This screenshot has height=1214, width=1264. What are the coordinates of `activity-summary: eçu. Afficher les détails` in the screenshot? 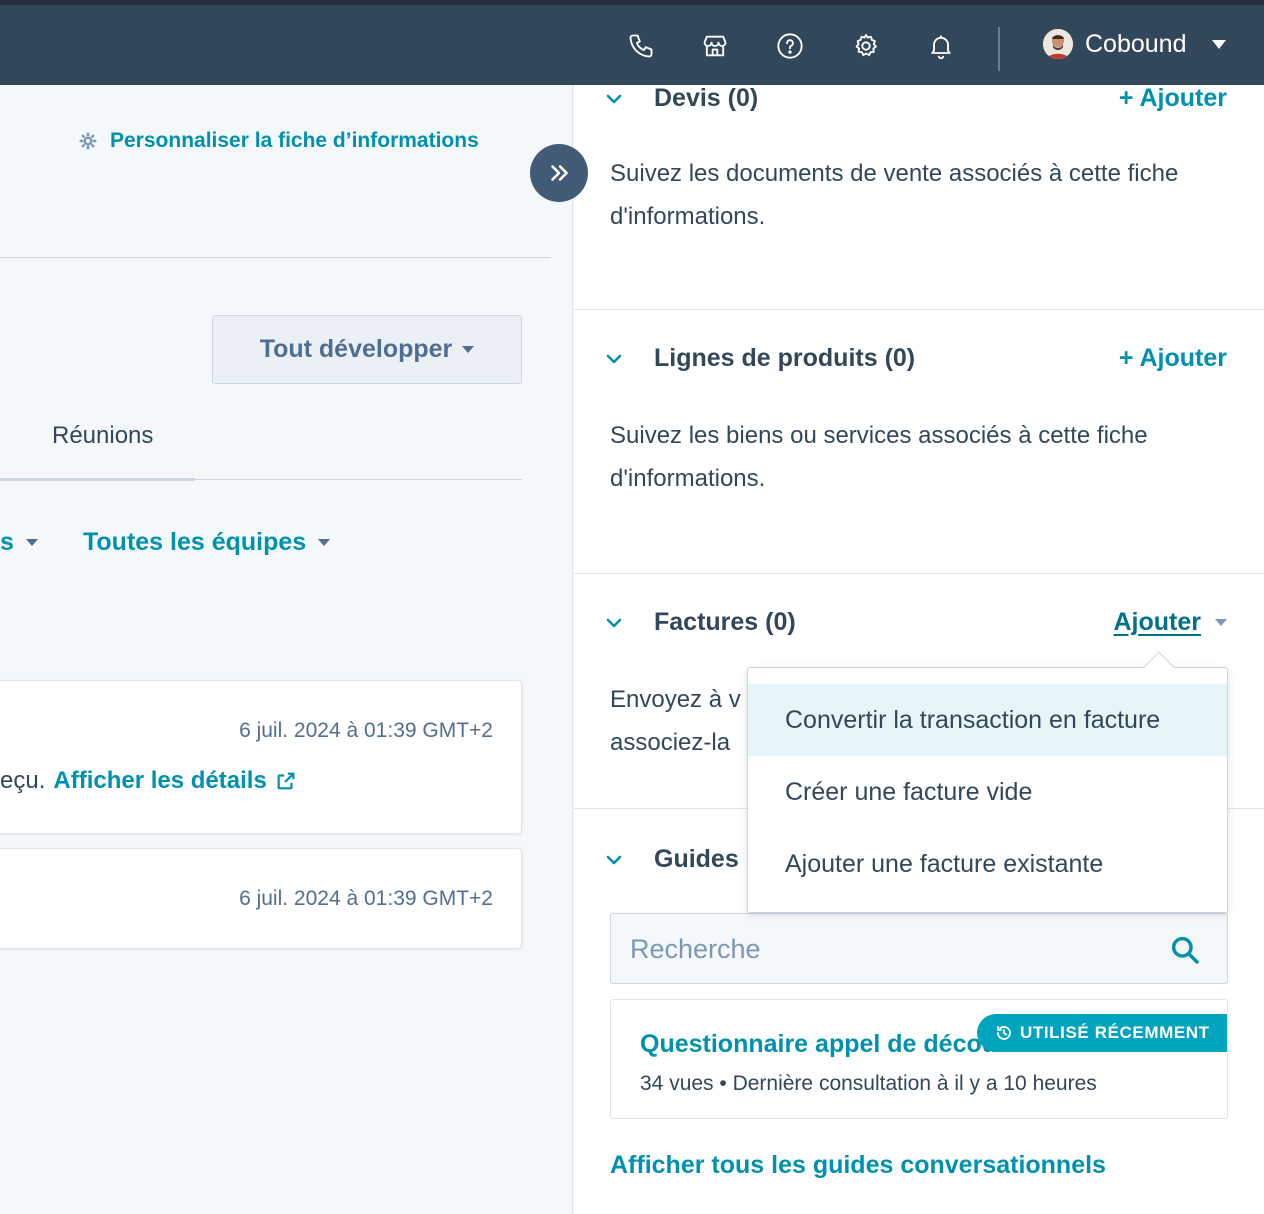 It's located at (148, 781).